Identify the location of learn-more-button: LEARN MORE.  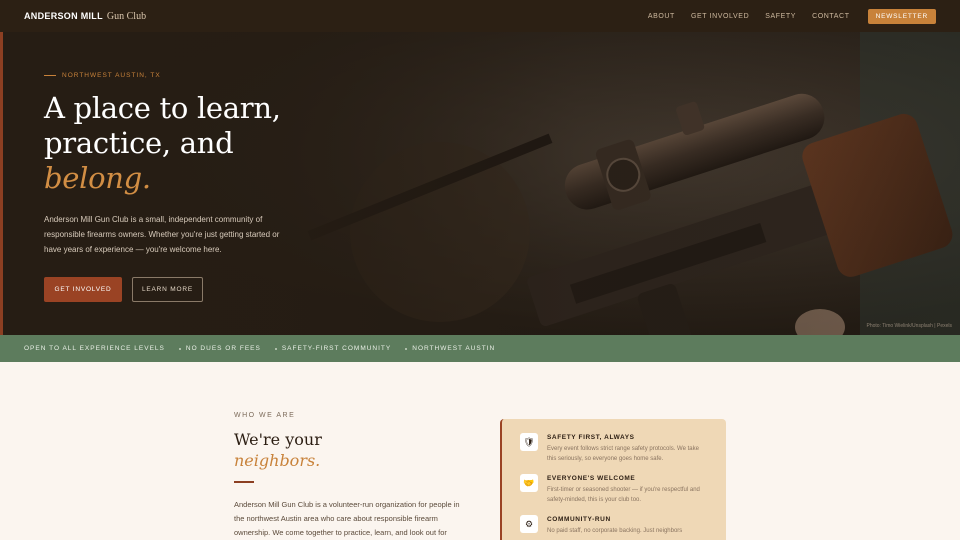
(167, 289).